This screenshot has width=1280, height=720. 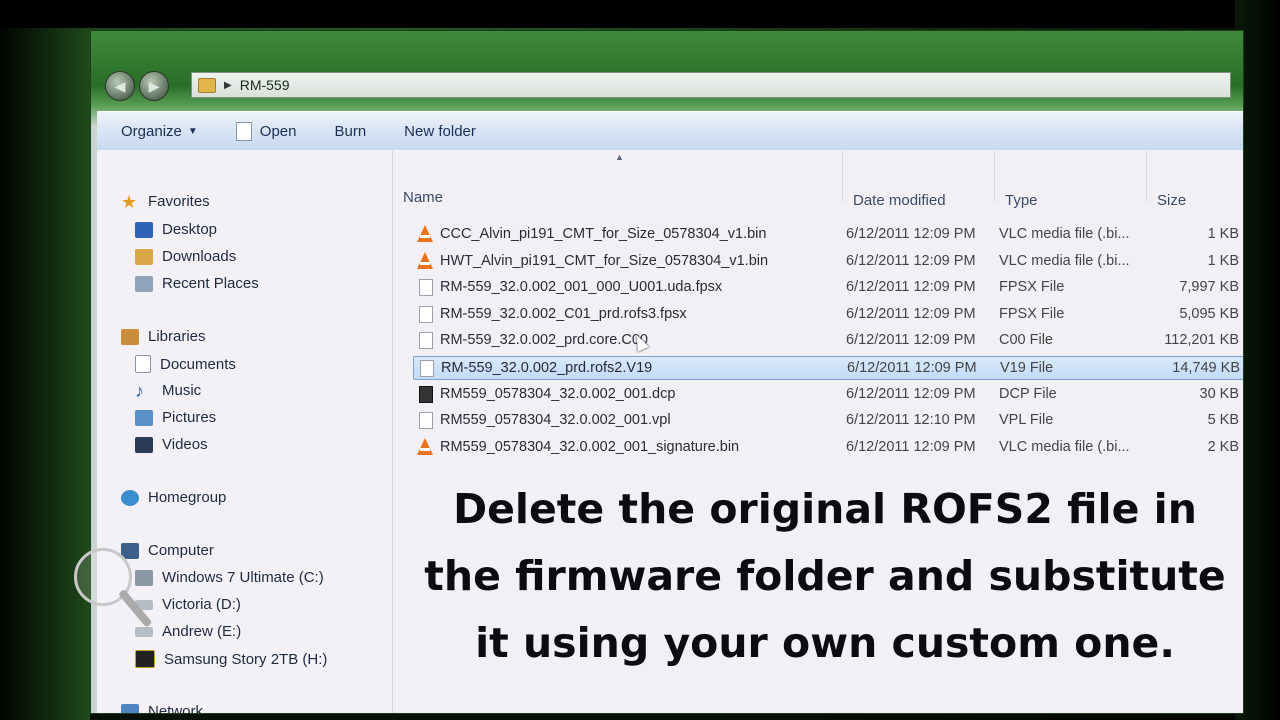 I want to click on document-icon, so click(x=243, y=131).